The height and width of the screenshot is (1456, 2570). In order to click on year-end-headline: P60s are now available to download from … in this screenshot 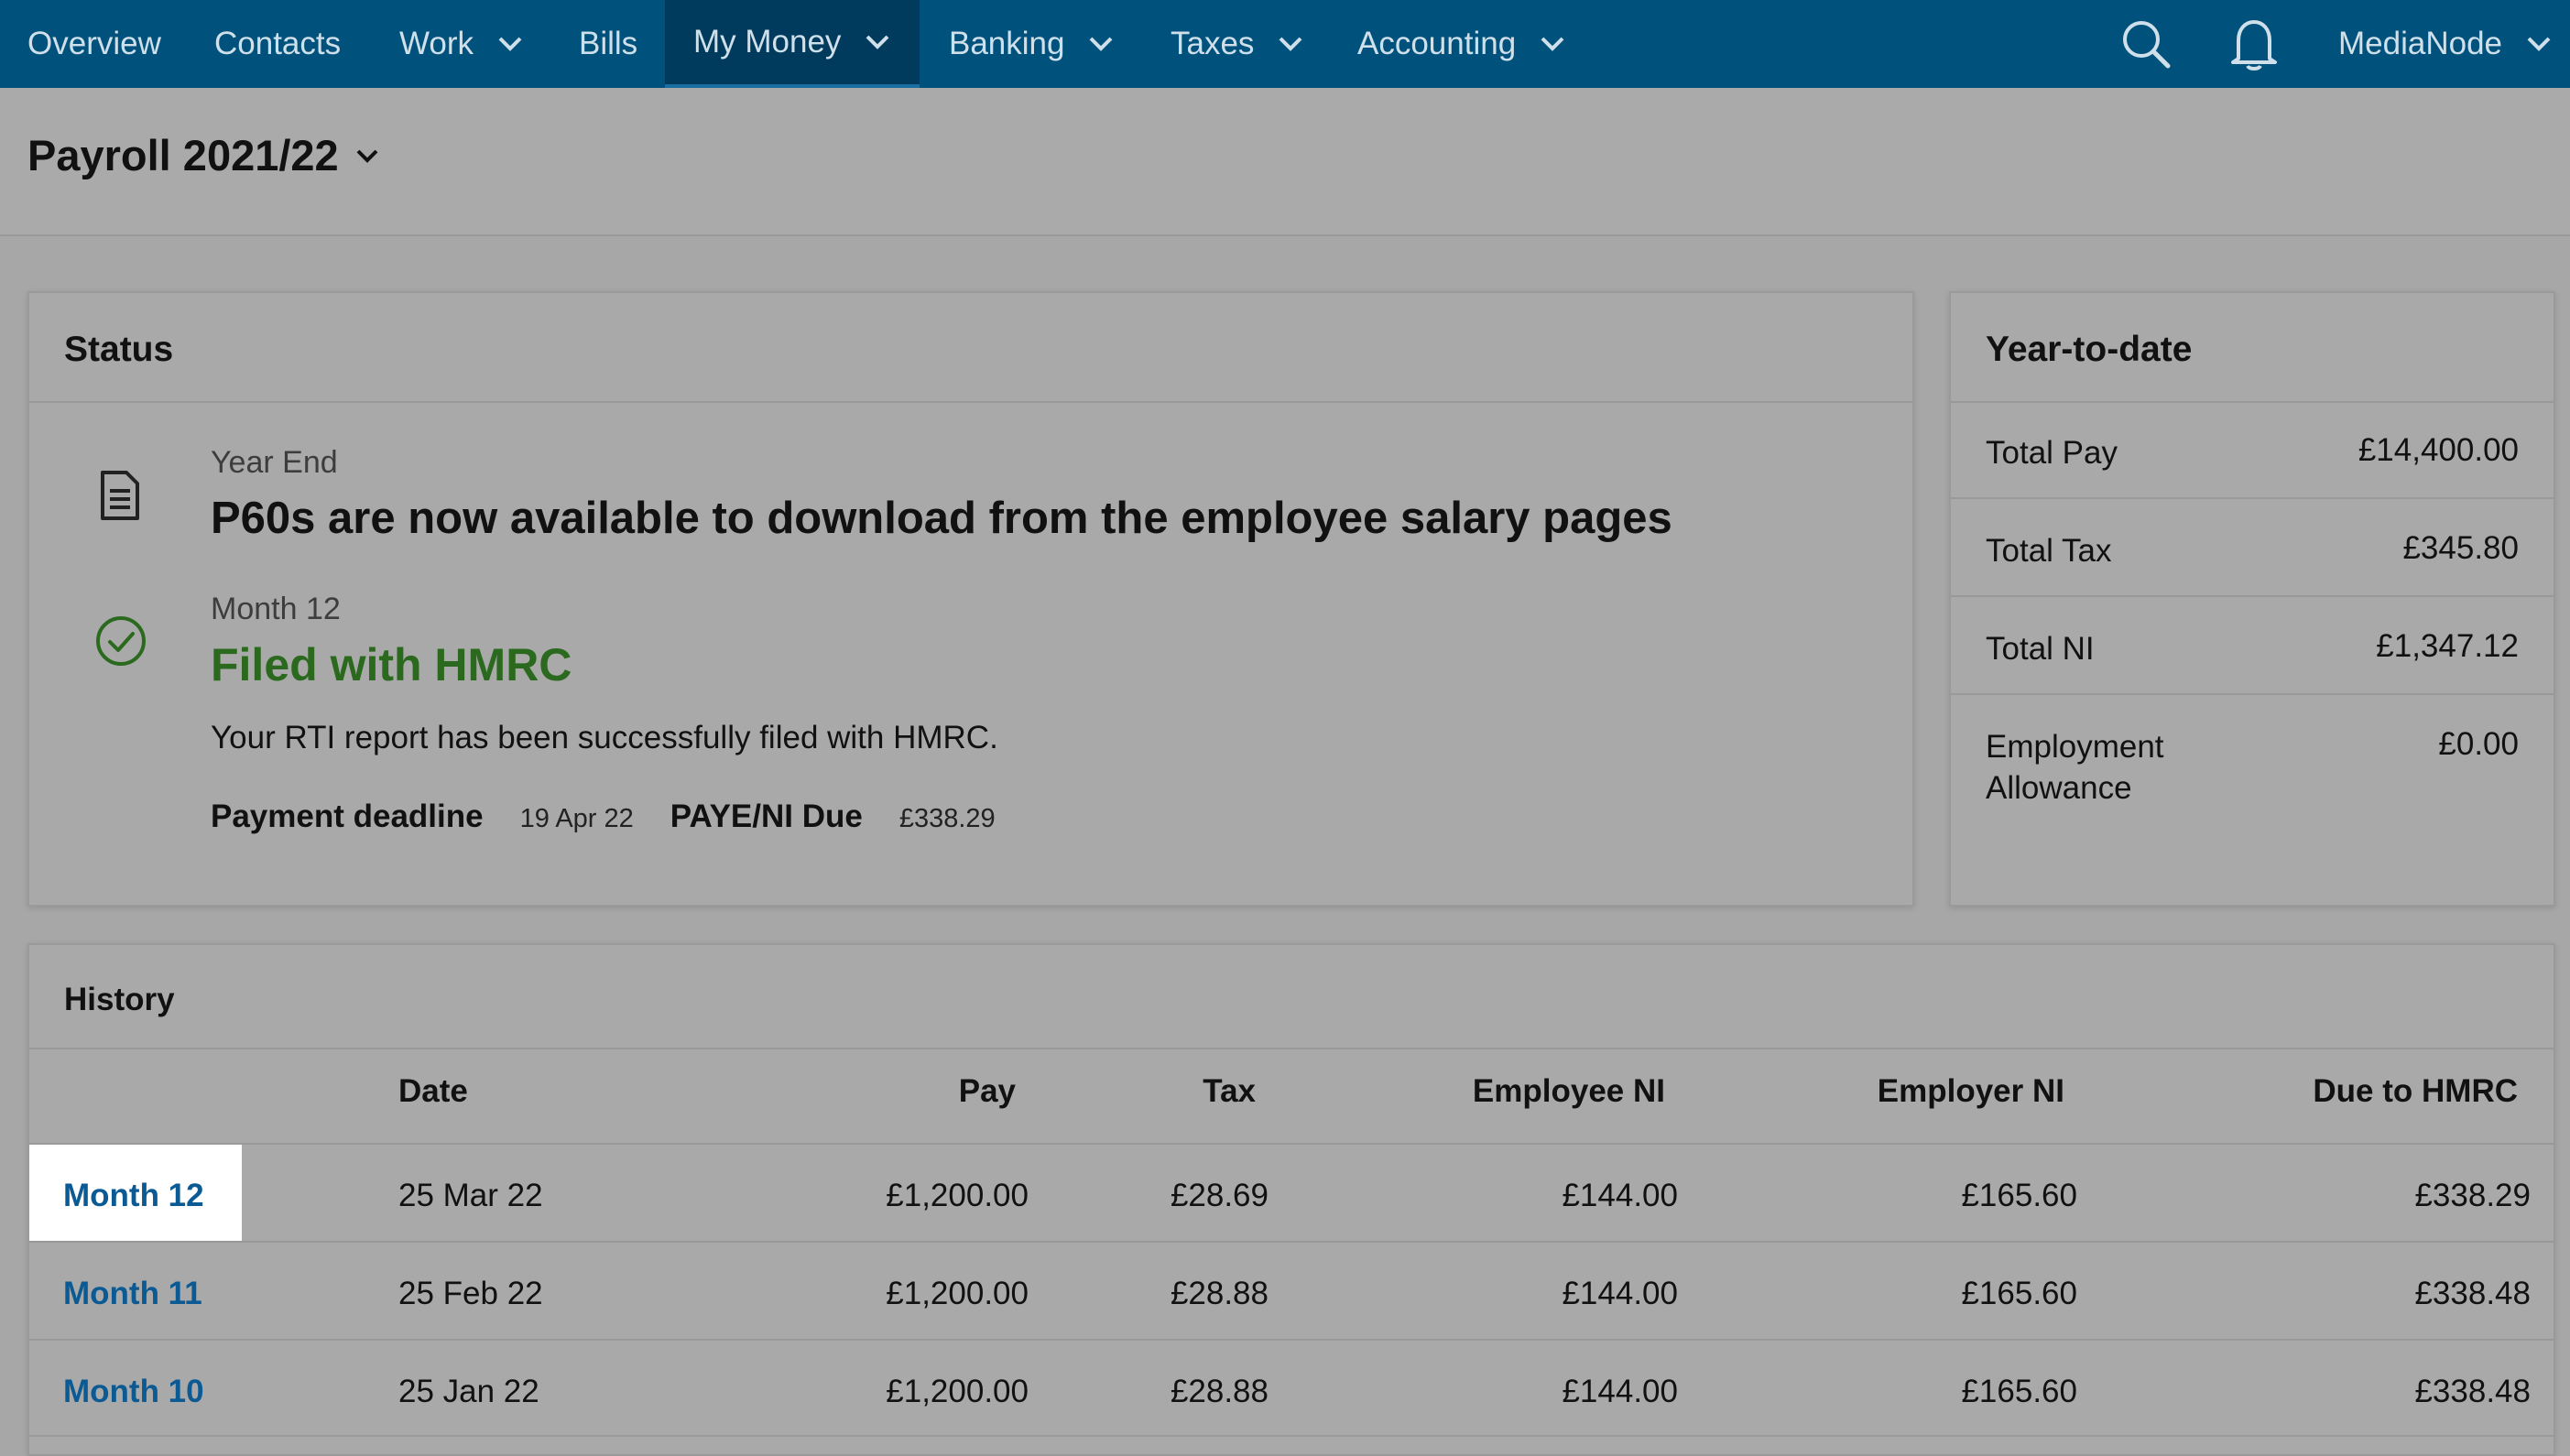, I will do `click(941, 518)`.